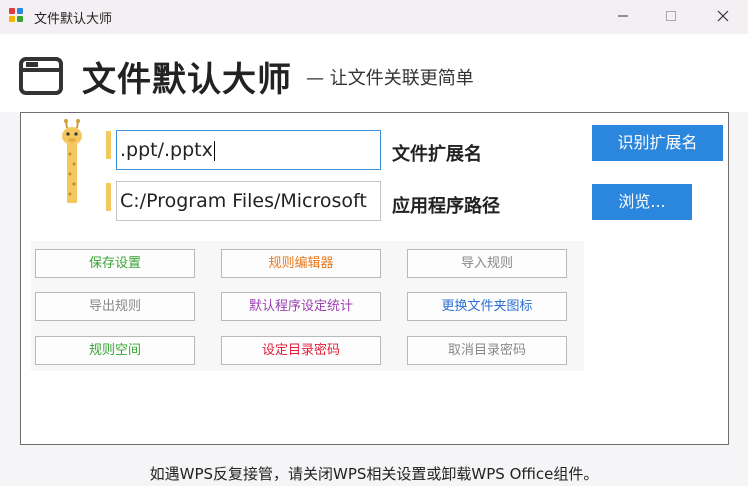 This screenshot has height=486, width=748. What do you see at coordinates (374, 17) in the screenshot?
I see `title-bar: 文件默认大师` at bounding box center [374, 17].